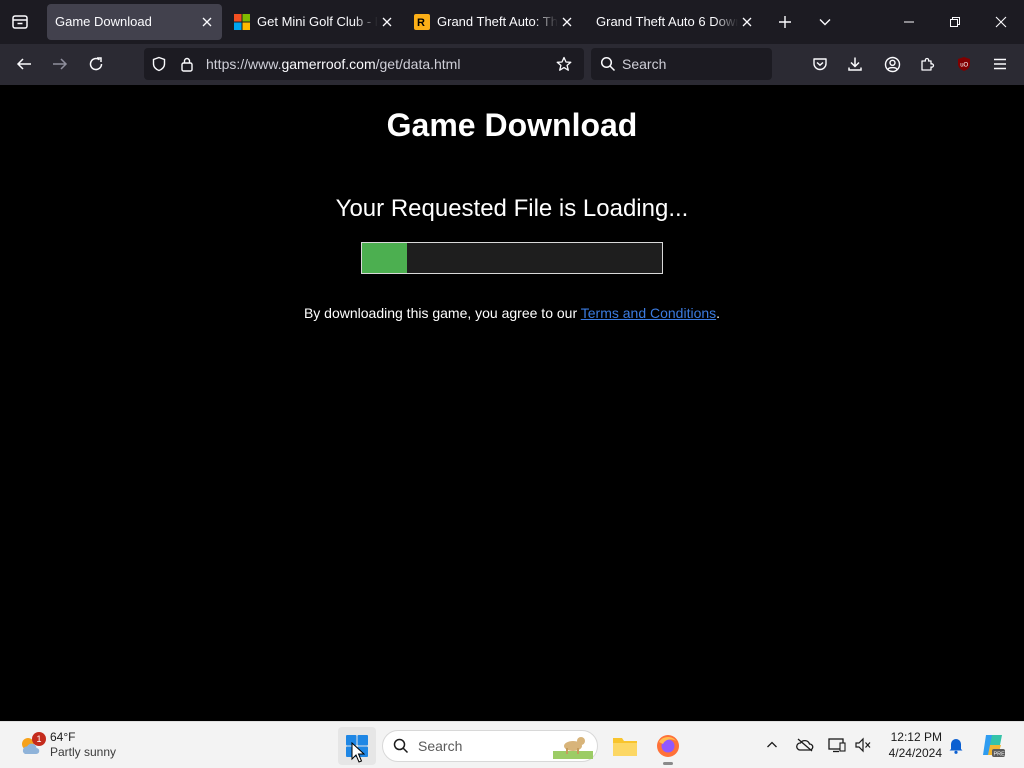 This screenshot has width=1024, height=768. I want to click on restore-button, so click(955, 22).